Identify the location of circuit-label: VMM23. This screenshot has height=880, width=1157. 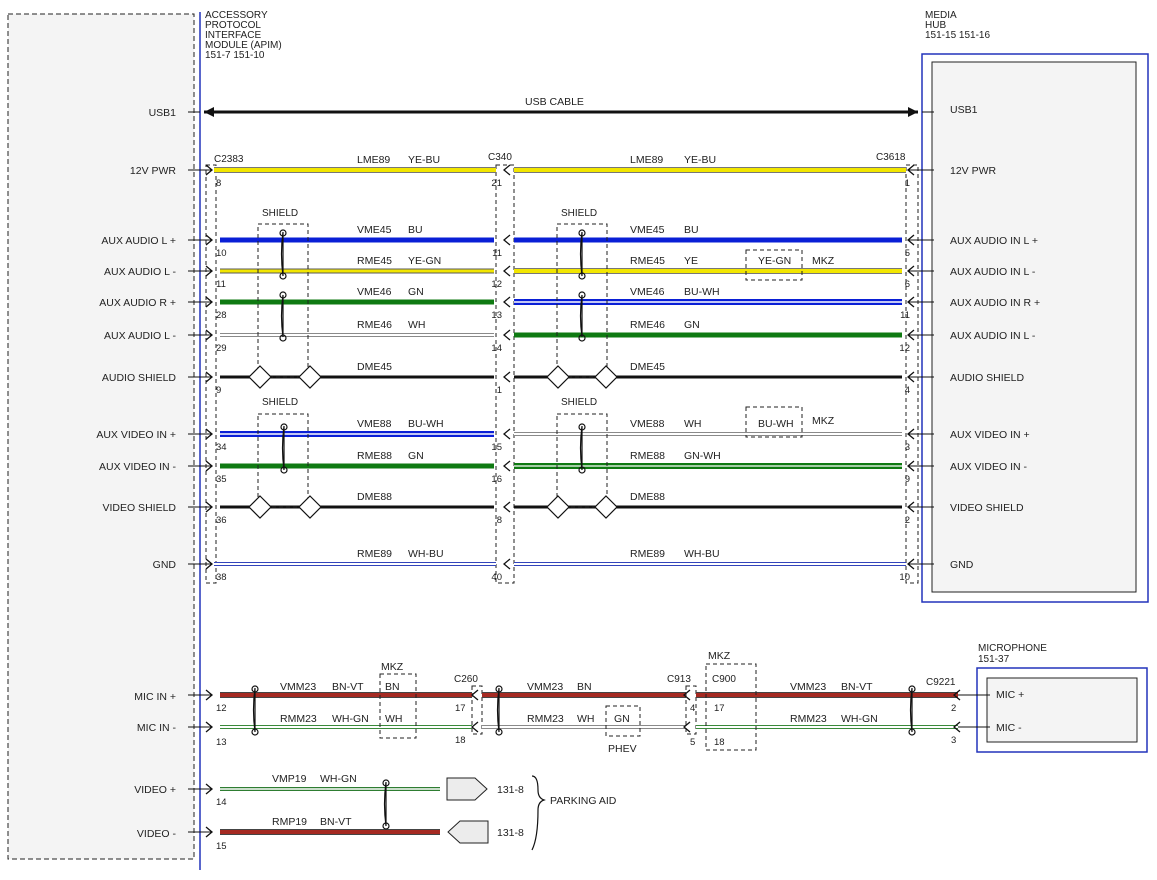
(545, 687).